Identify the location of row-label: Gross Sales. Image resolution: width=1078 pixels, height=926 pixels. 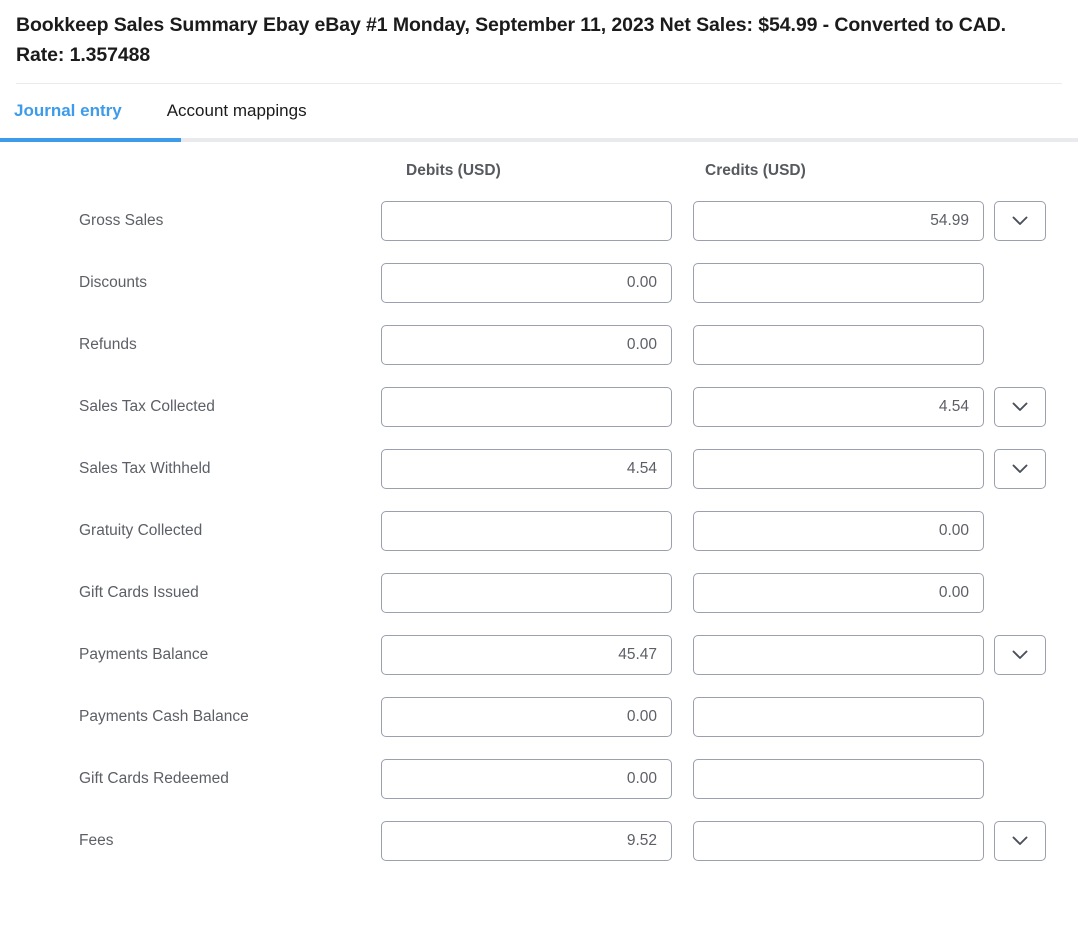
(121, 220).